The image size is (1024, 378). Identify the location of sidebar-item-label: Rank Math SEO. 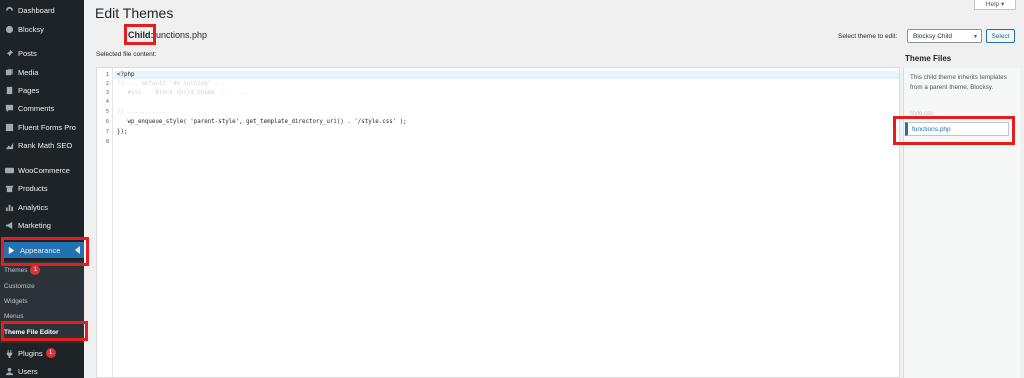
(45, 145).